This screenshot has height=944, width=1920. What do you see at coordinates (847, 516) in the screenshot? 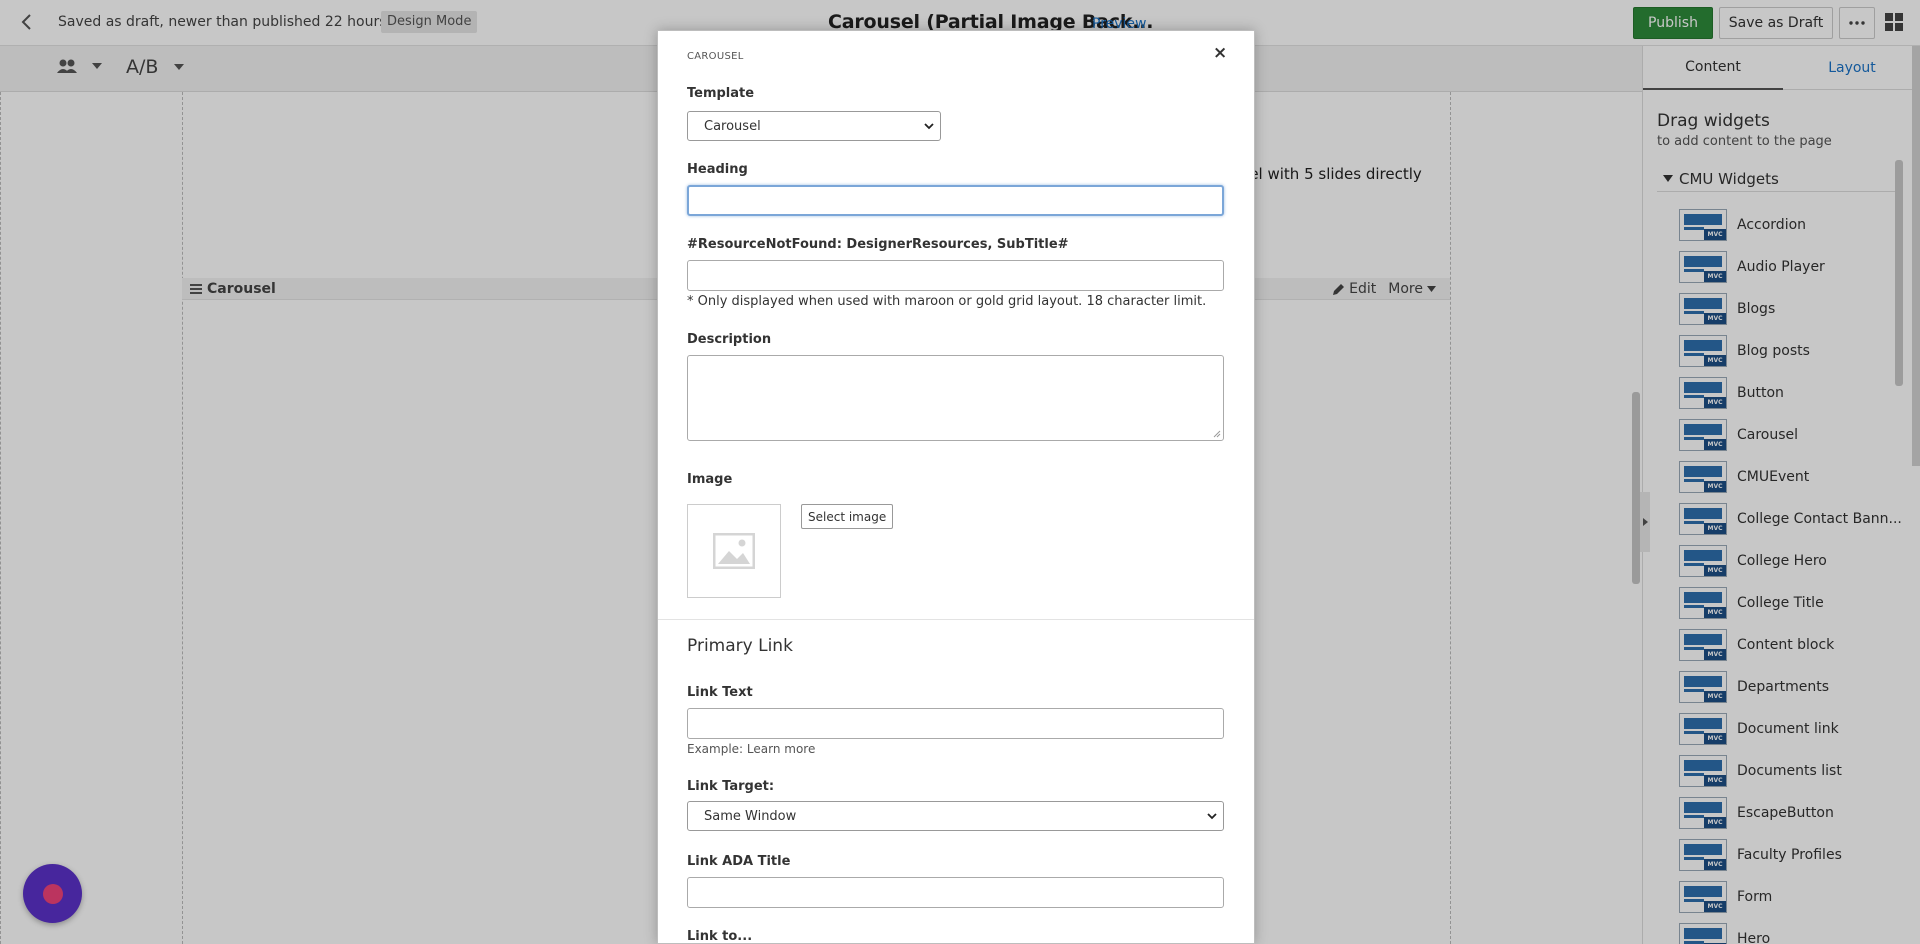
I see `select-image-button: Select image` at bounding box center [847, 516].